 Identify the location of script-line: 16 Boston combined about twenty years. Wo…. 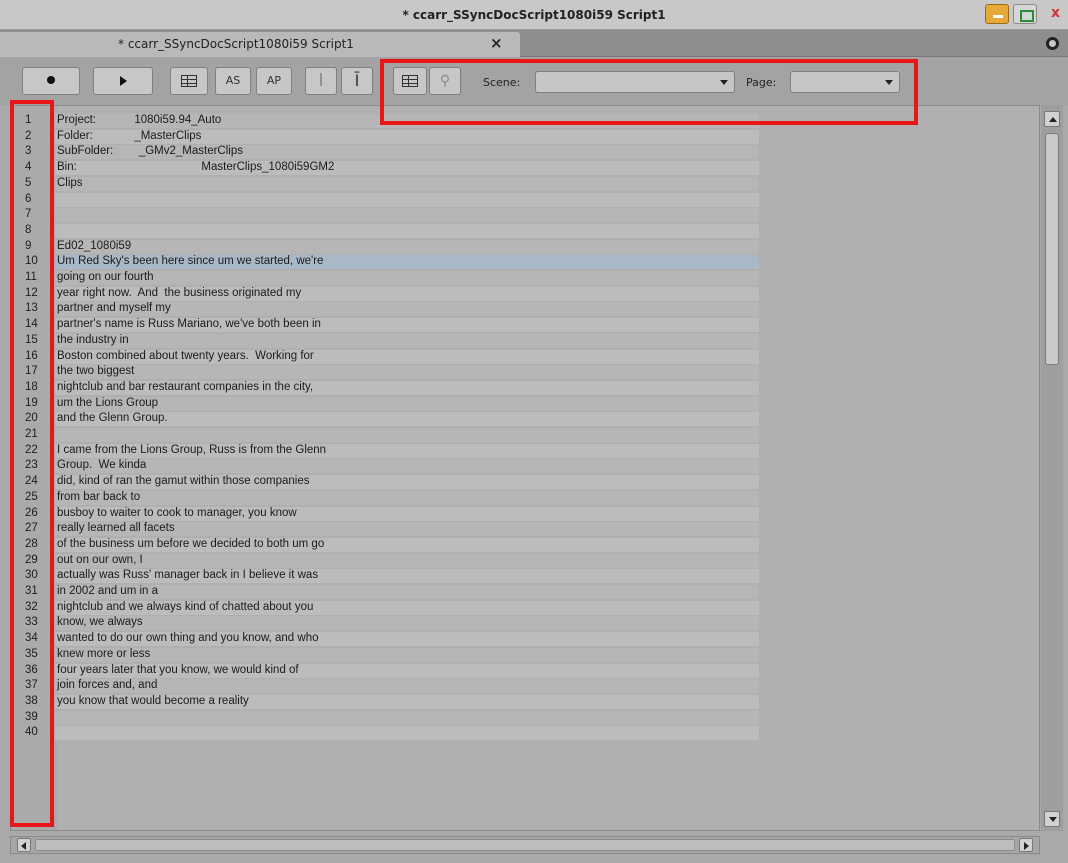
(525, 356).